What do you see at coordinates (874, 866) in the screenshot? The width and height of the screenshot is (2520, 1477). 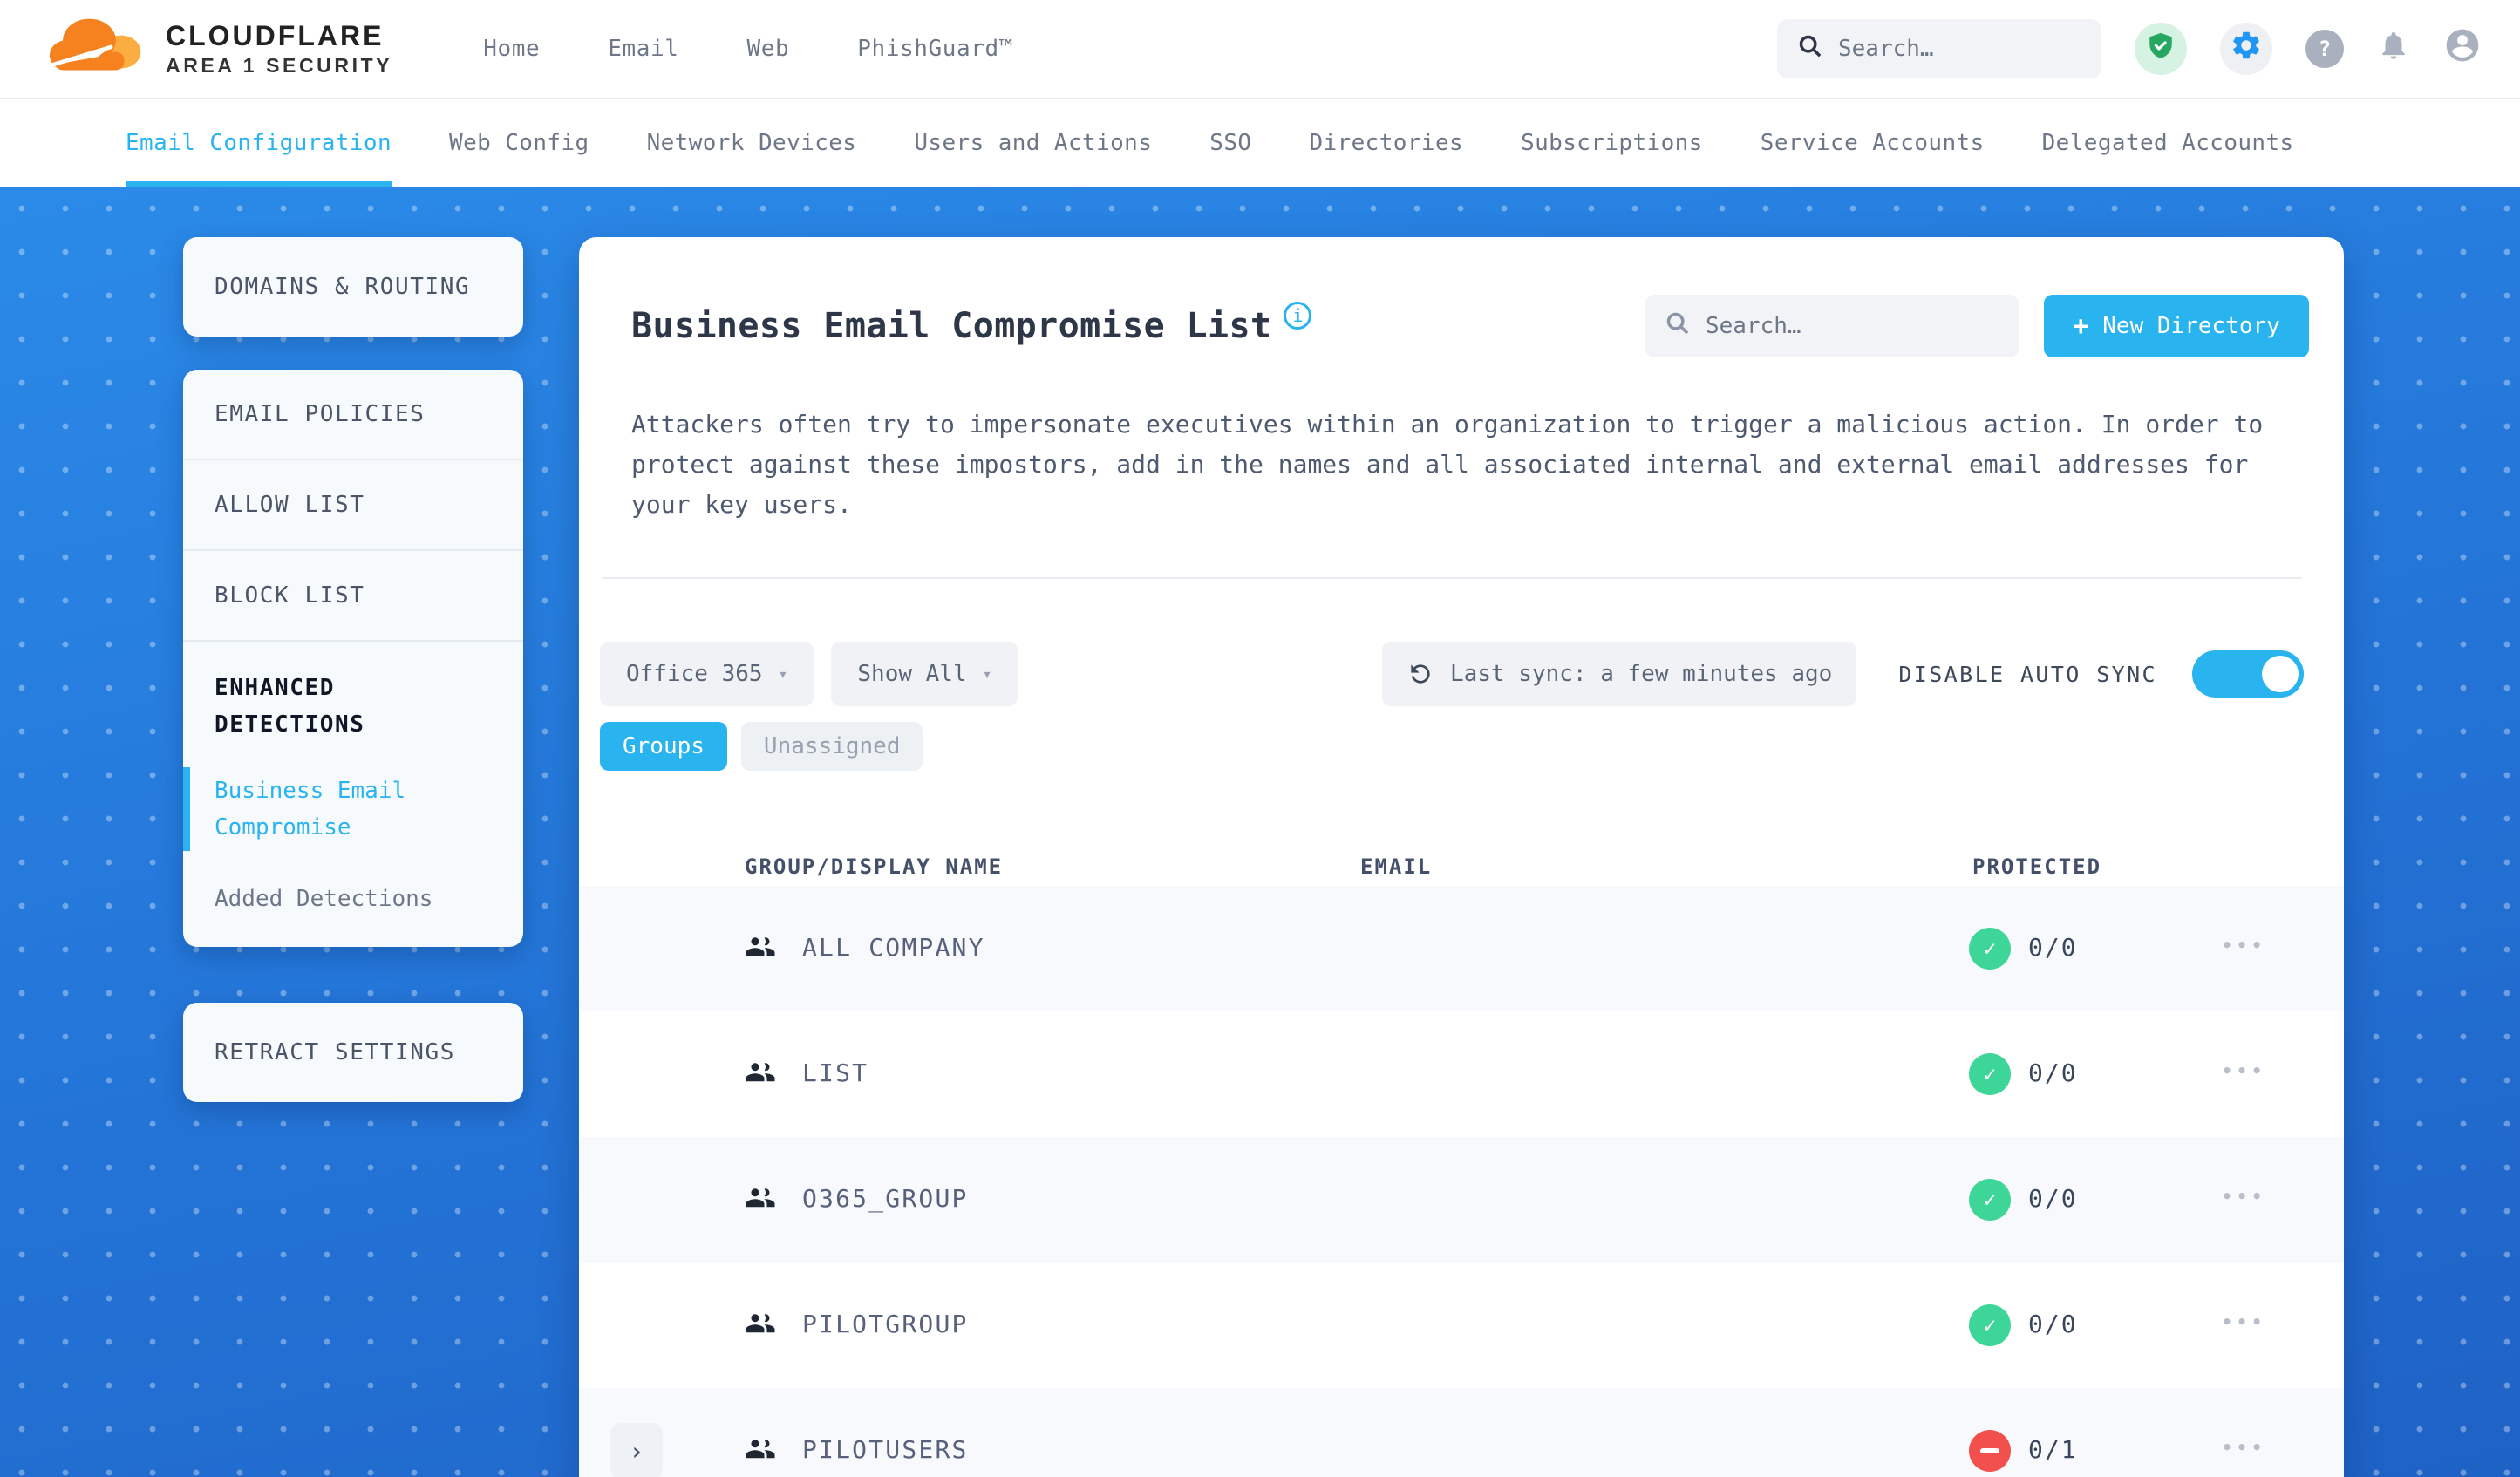 I see `column-group-display-name: GROUP/DISPLAY NAME` at bounding box center [874, 866].